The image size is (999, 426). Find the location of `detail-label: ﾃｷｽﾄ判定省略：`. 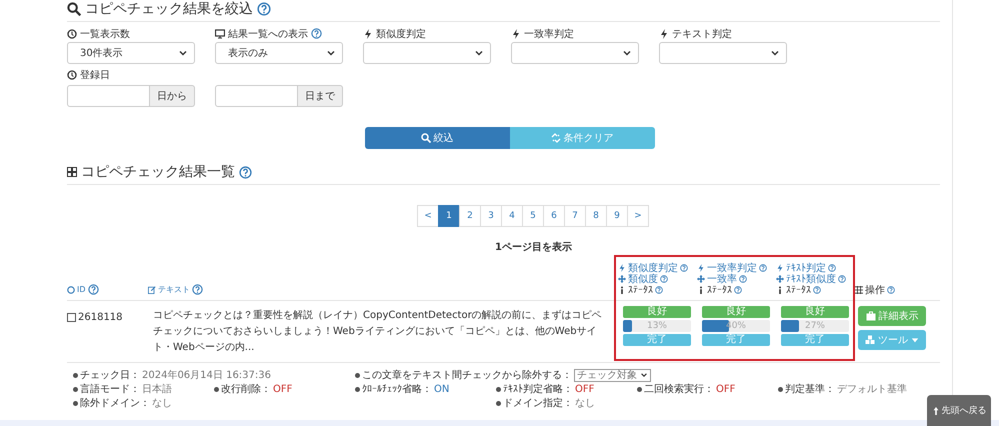

detail-label: ﾃｷｽﾄ判定省略： is located at coordinates (538, 389).